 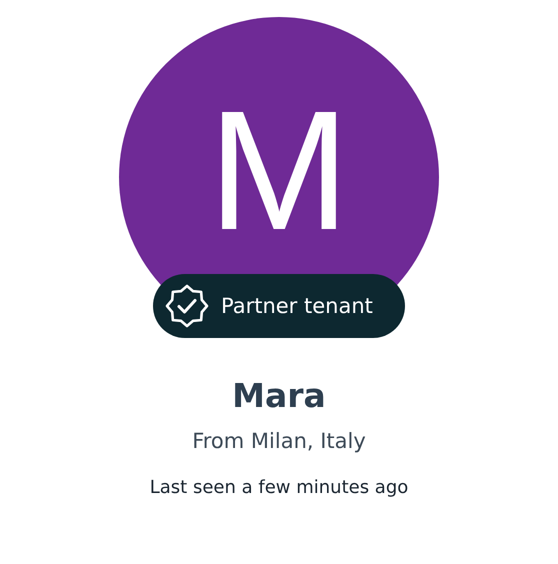 What do you see at coordinates (297, 306) in the screenshot?
I see `badge-label: Partner tenant` at bounding box center [297, 306].